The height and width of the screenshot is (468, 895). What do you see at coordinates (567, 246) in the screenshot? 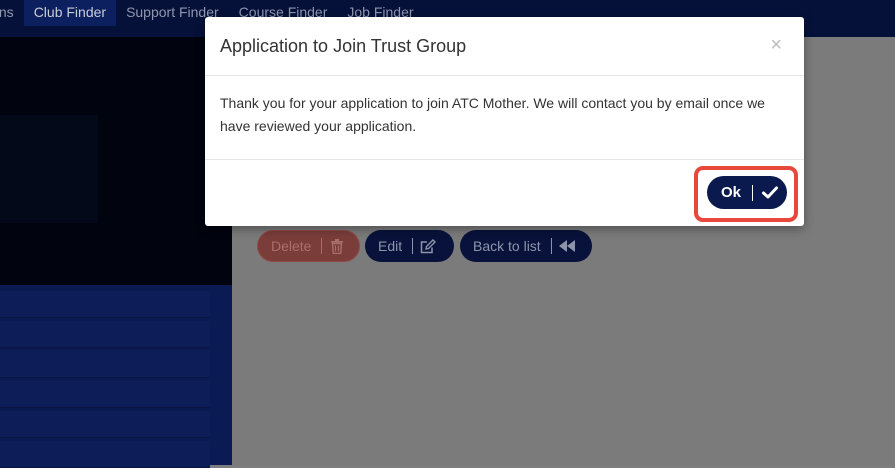
I see `rewind-icon` at bounding box center [567, 246].